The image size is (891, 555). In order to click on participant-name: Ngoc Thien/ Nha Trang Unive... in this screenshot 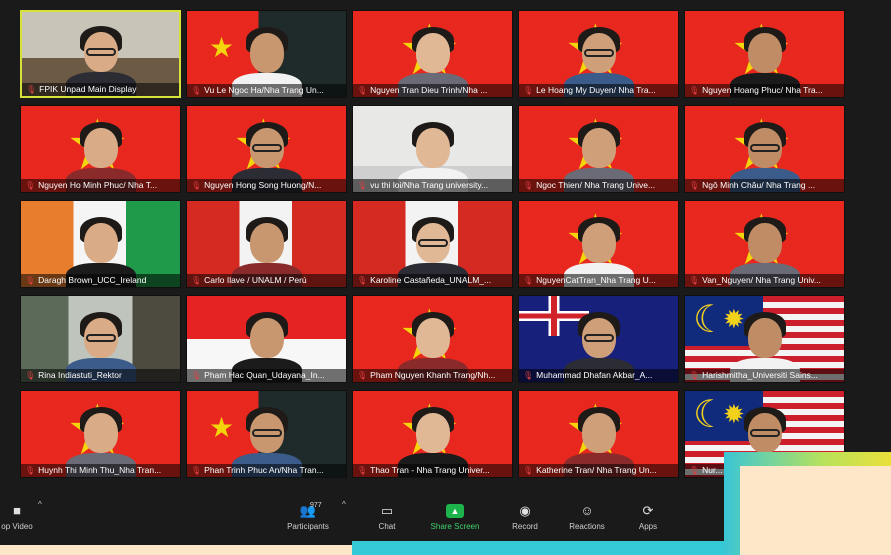, I will do `click(596, 185)`.